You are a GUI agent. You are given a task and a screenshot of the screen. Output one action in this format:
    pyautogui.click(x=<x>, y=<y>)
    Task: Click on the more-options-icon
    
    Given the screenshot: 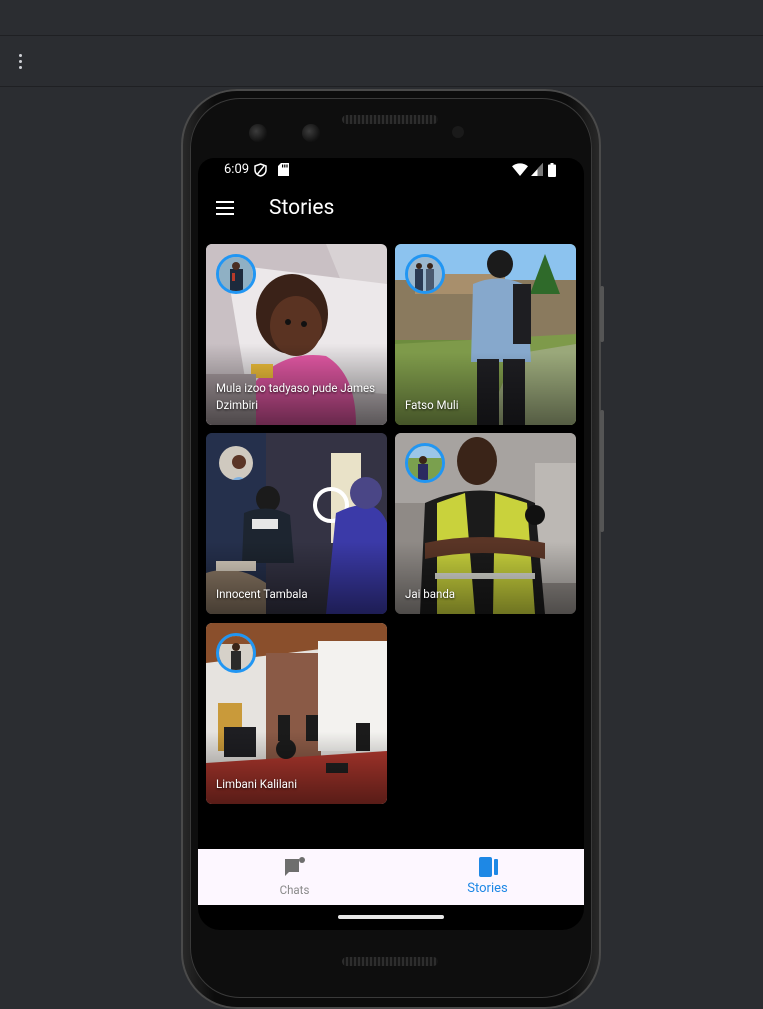 What is the action you would take?
    pyautogui.click(x=21, y=61)
    